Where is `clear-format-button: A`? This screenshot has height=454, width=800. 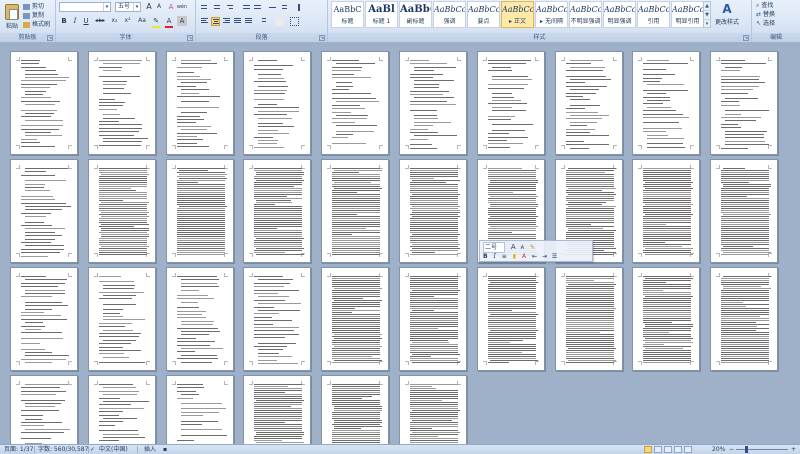
clear-format-button: A is located at coordinates (171, 7).